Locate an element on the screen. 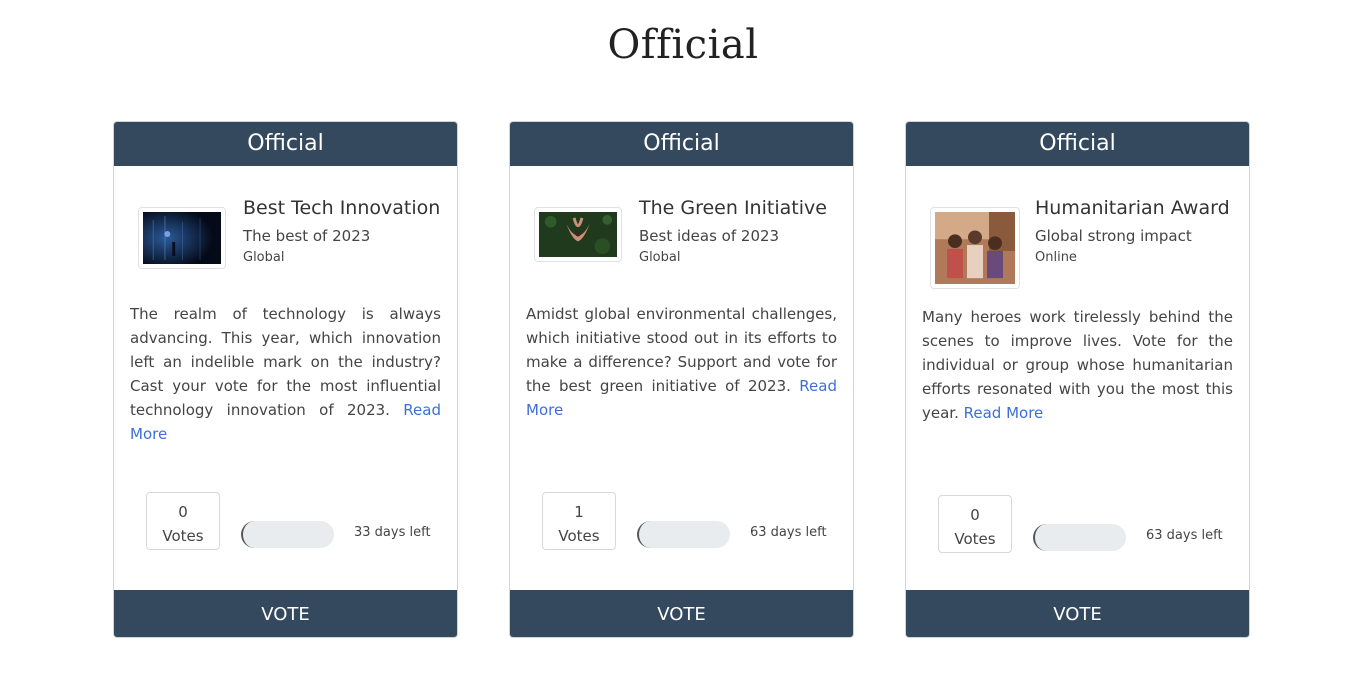 This screenshot has width=1366, height=689. page-title: Official is located at coordinates (683, 45).